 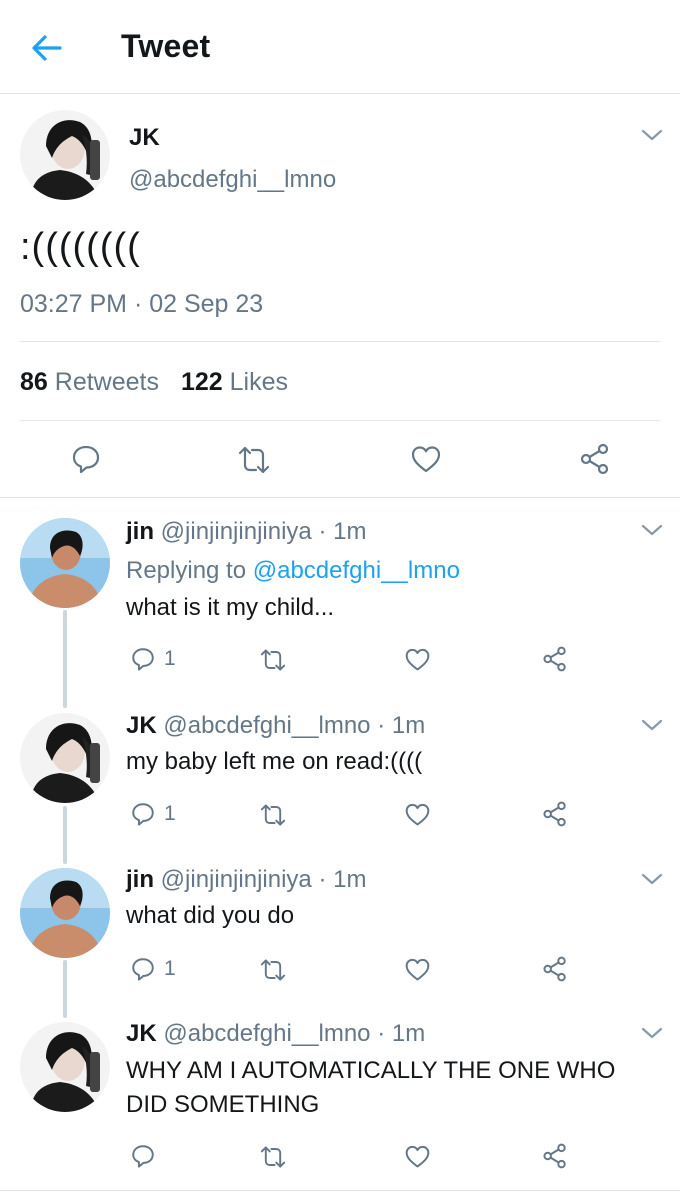 I want to click on reply-text: my baby left me on read:((((, so click(x=274, y=761).